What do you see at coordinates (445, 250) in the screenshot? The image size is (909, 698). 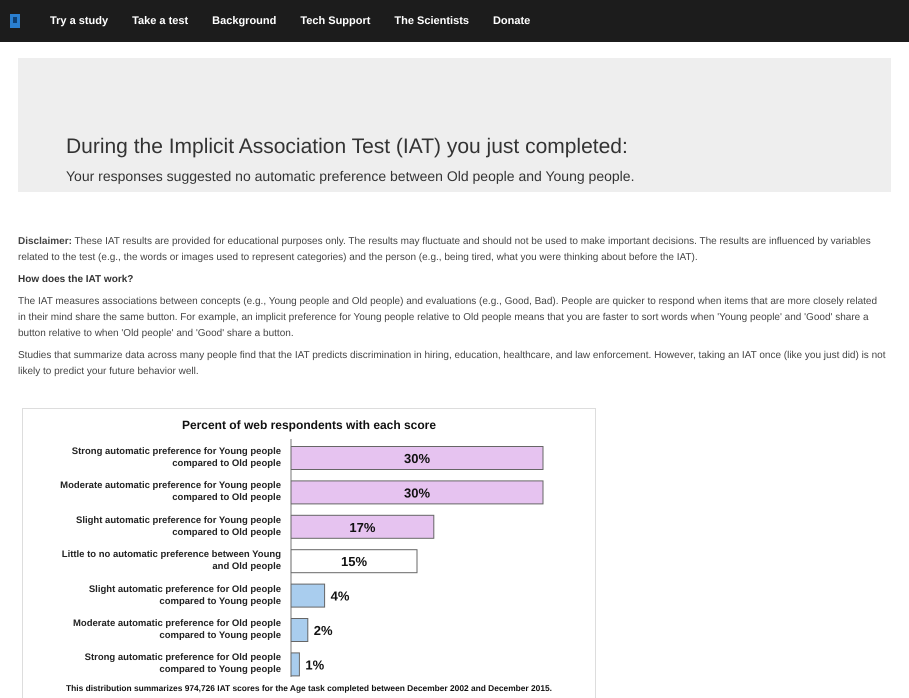 I see `paragraph: Disclaimer: These IAT results are provided for educational purposes only. The results may fluctuate and should not be used to make important decisions. The results are influenced by variables related to the test (e.g., the words or images used to represent categories) and the person (e.g., being tired, what you were thinking about before the IAT).` at bounding box center [445, 250].